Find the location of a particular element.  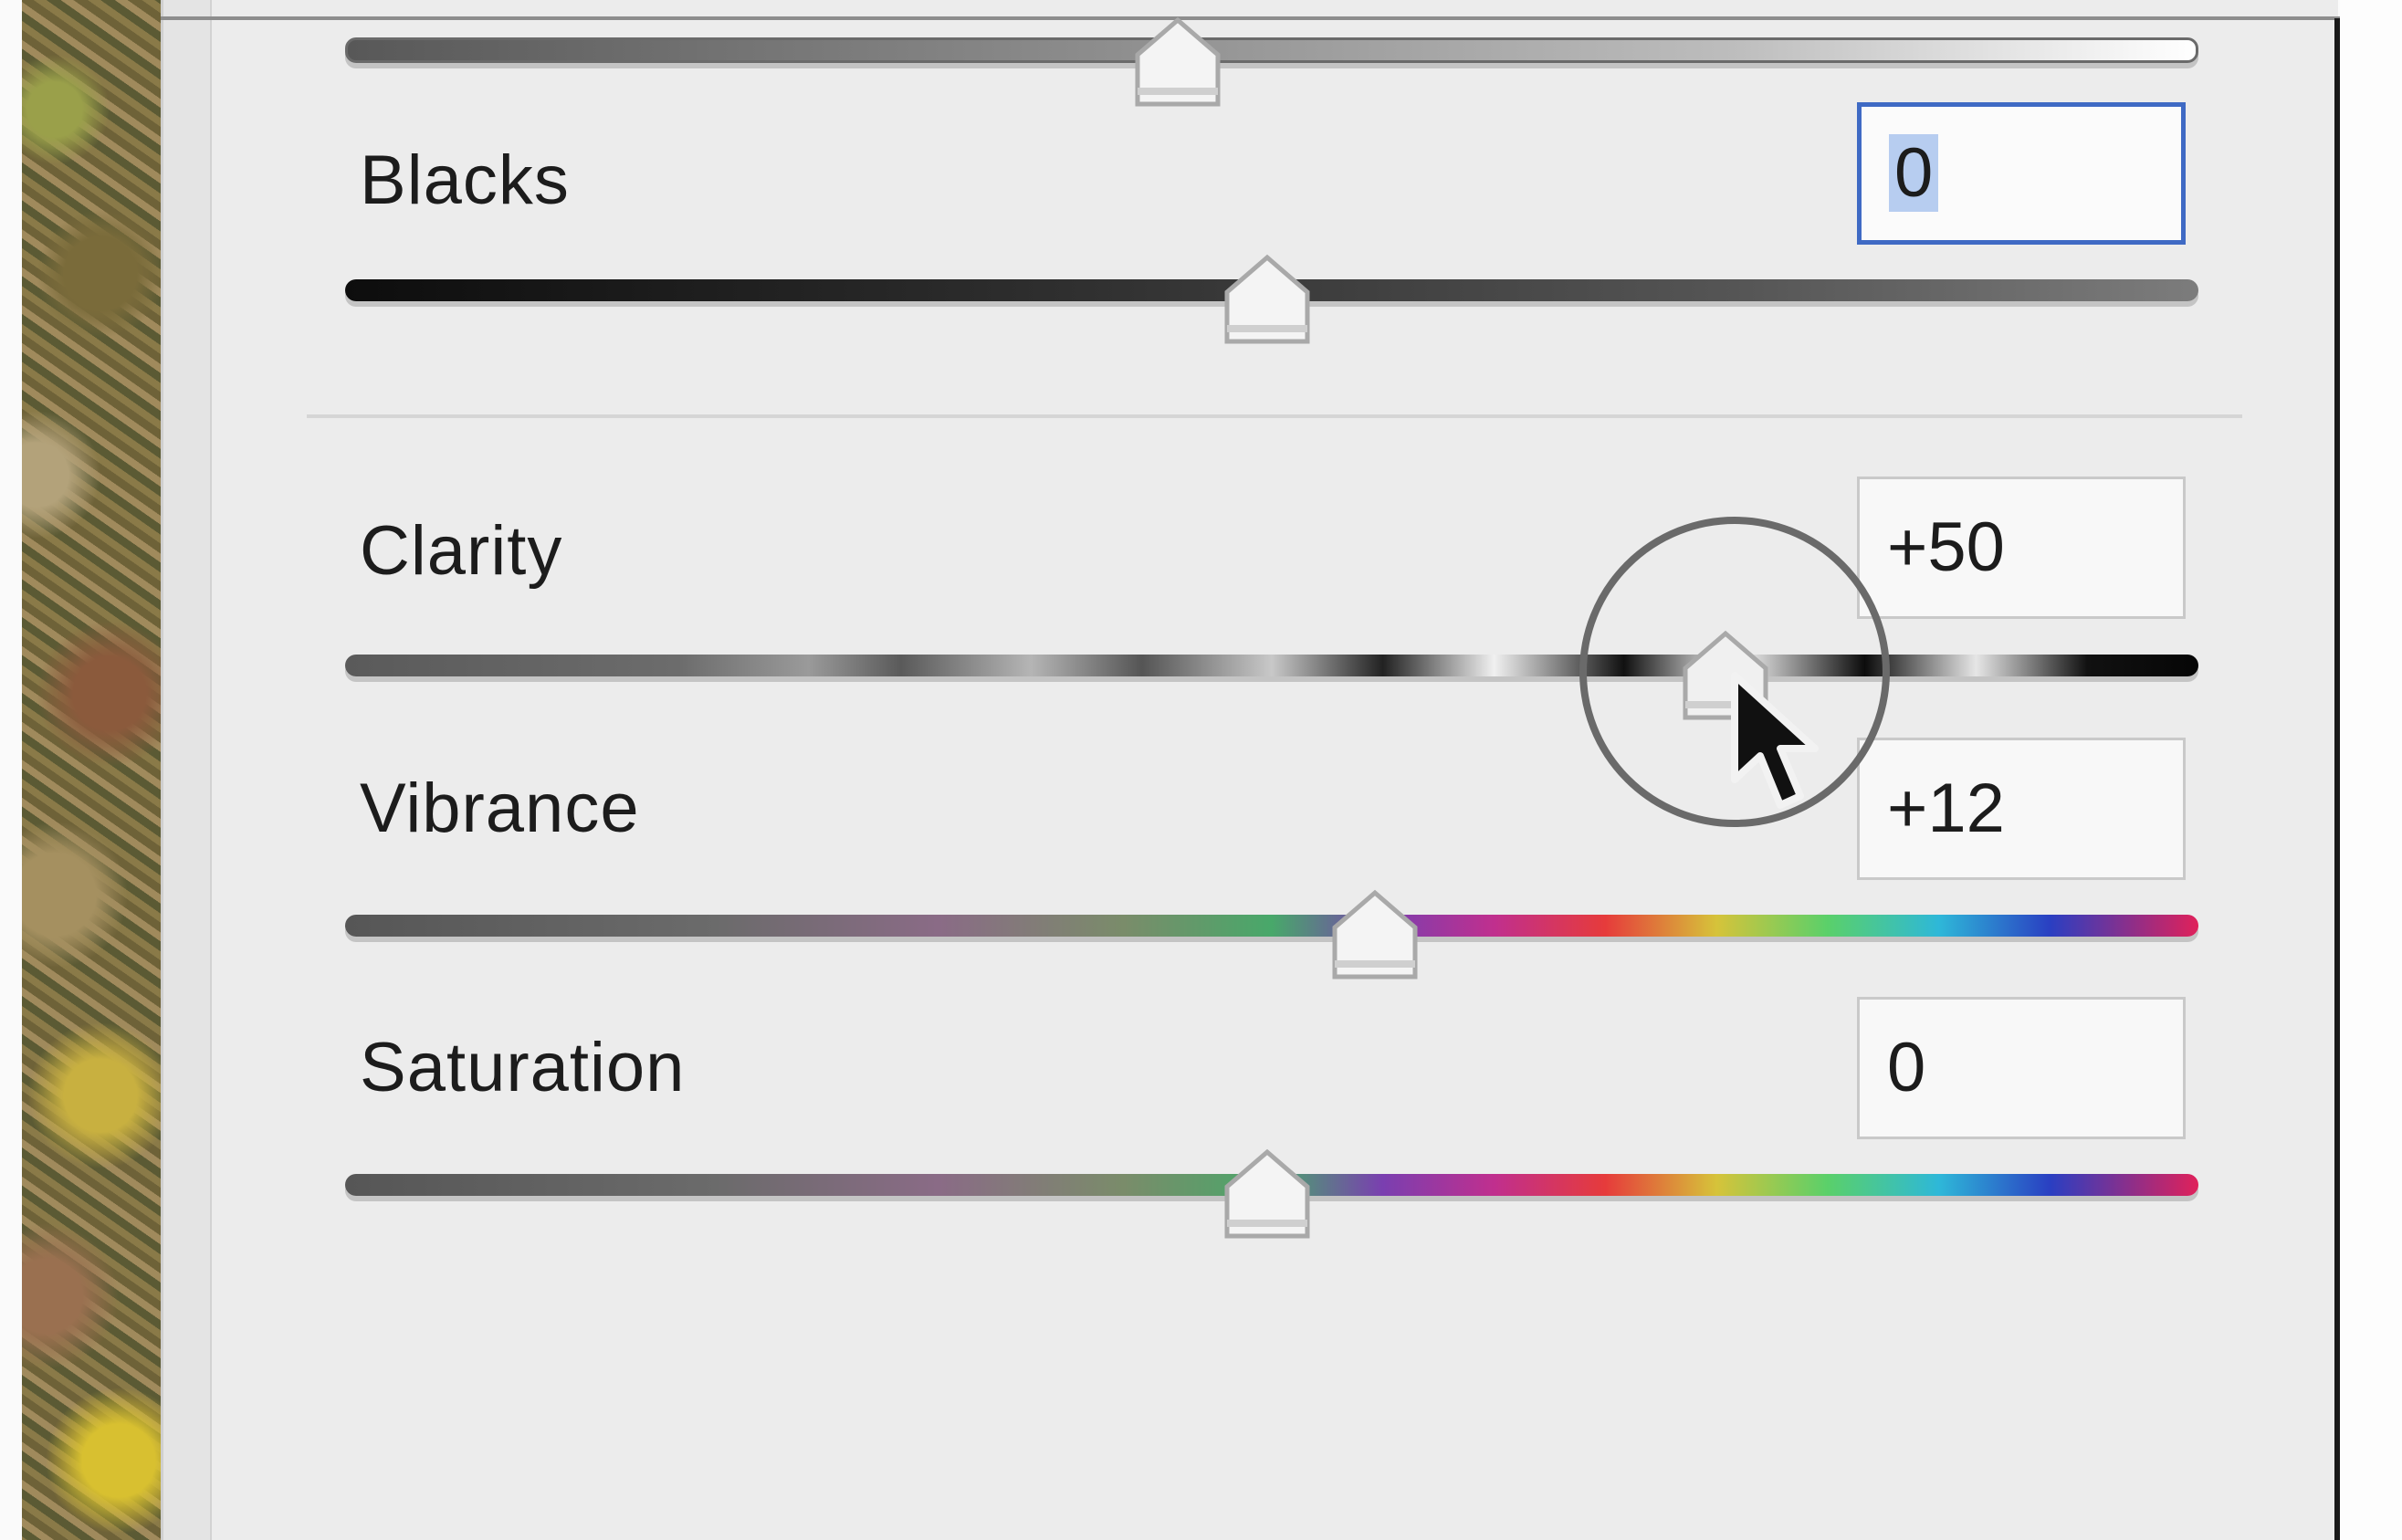

clarity-slider-track is located at coordinates (1271, 665).